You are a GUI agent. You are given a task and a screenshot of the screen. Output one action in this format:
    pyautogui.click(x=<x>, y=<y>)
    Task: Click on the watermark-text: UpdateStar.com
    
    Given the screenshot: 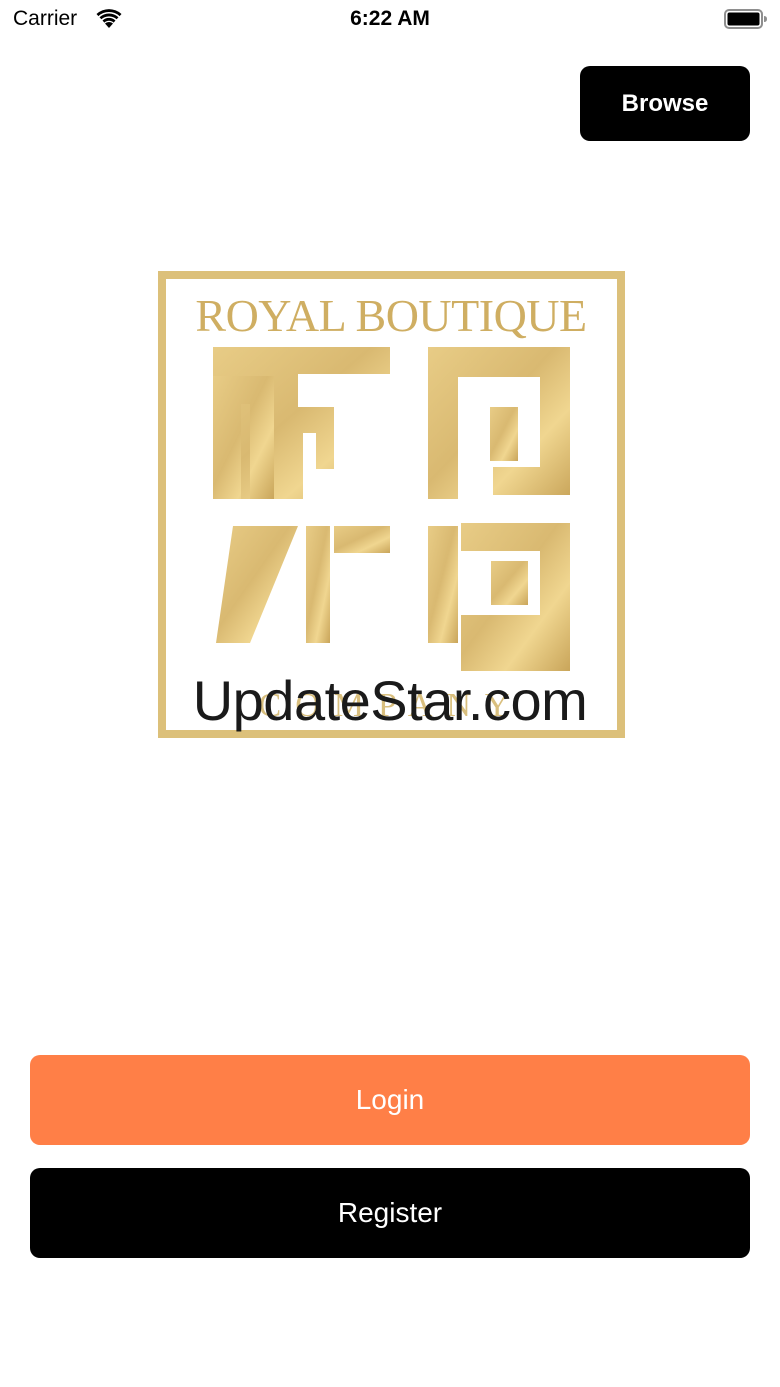 What is the action you would take?
    pyautogui.click(x=390, y=700)
    